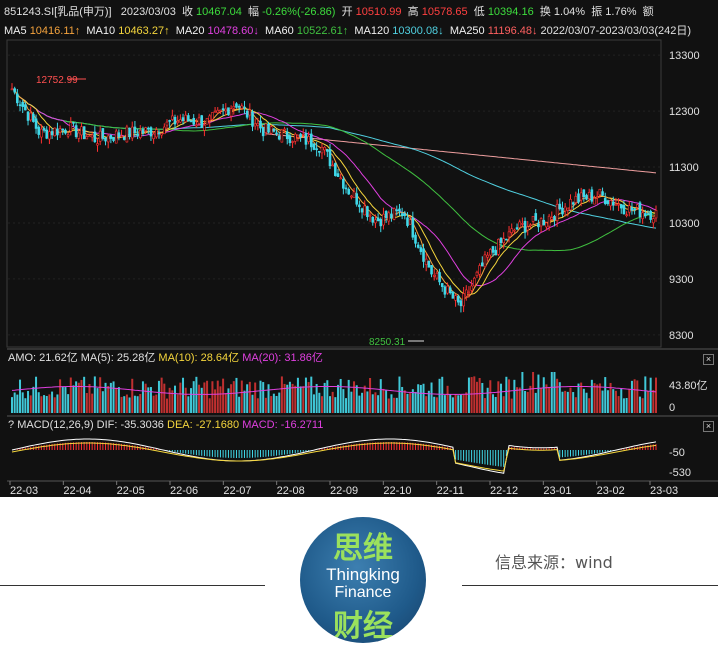 The width and height of the screenshot is (718, 651). What do you see at coordinates (684, 168) in the screenshot?
I see `y-tick-label: 11300` at bounding box center [684, 168].